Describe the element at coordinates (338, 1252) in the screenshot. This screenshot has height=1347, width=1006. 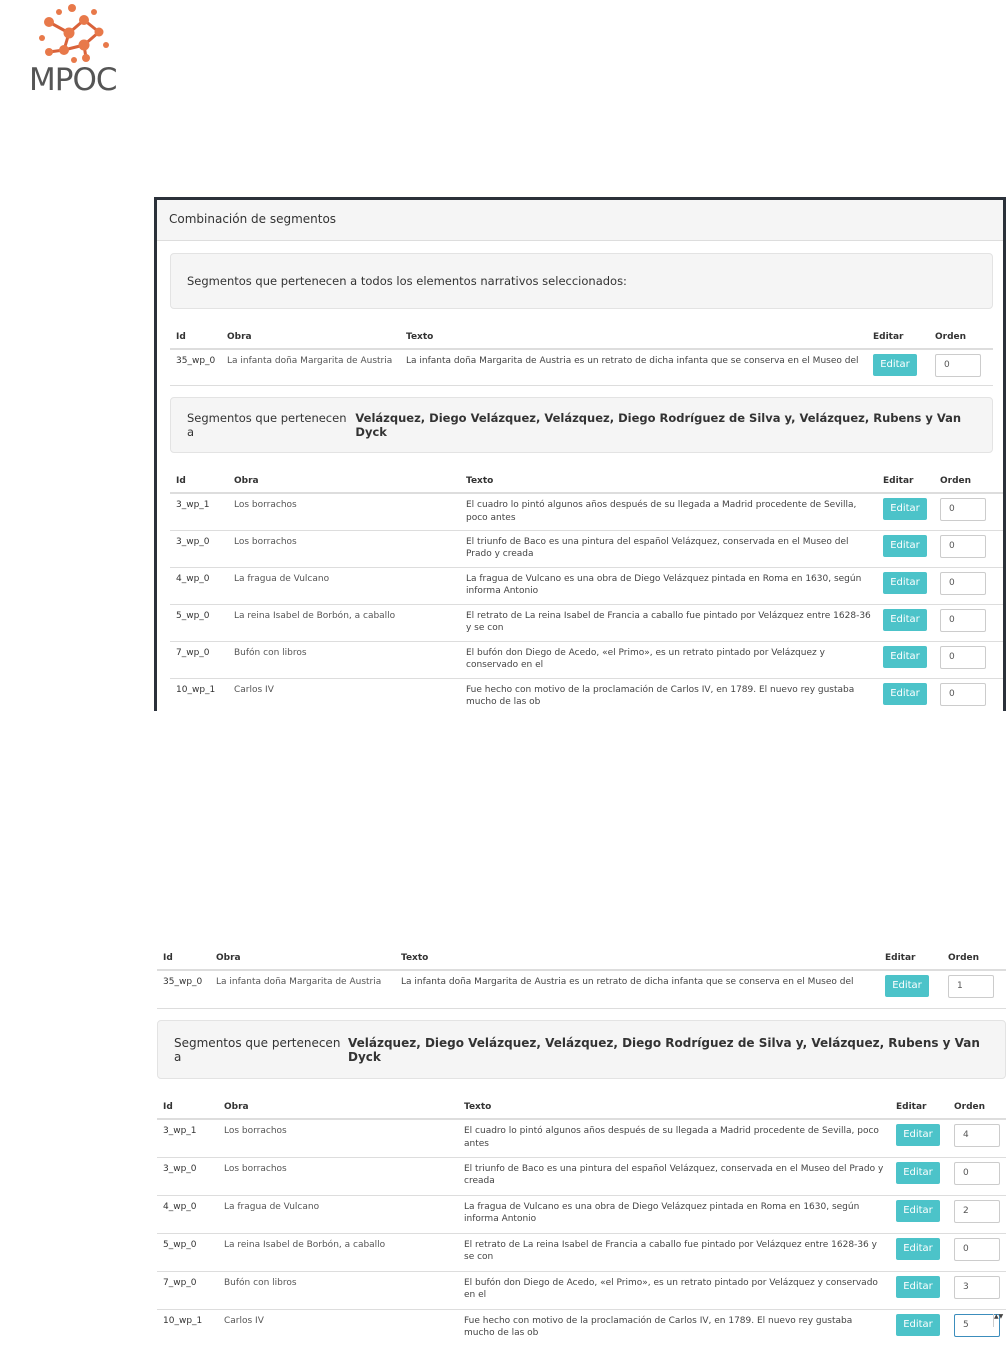
I see `segment-obra: La reina Isabel de Borbón, a caballo` at that location.